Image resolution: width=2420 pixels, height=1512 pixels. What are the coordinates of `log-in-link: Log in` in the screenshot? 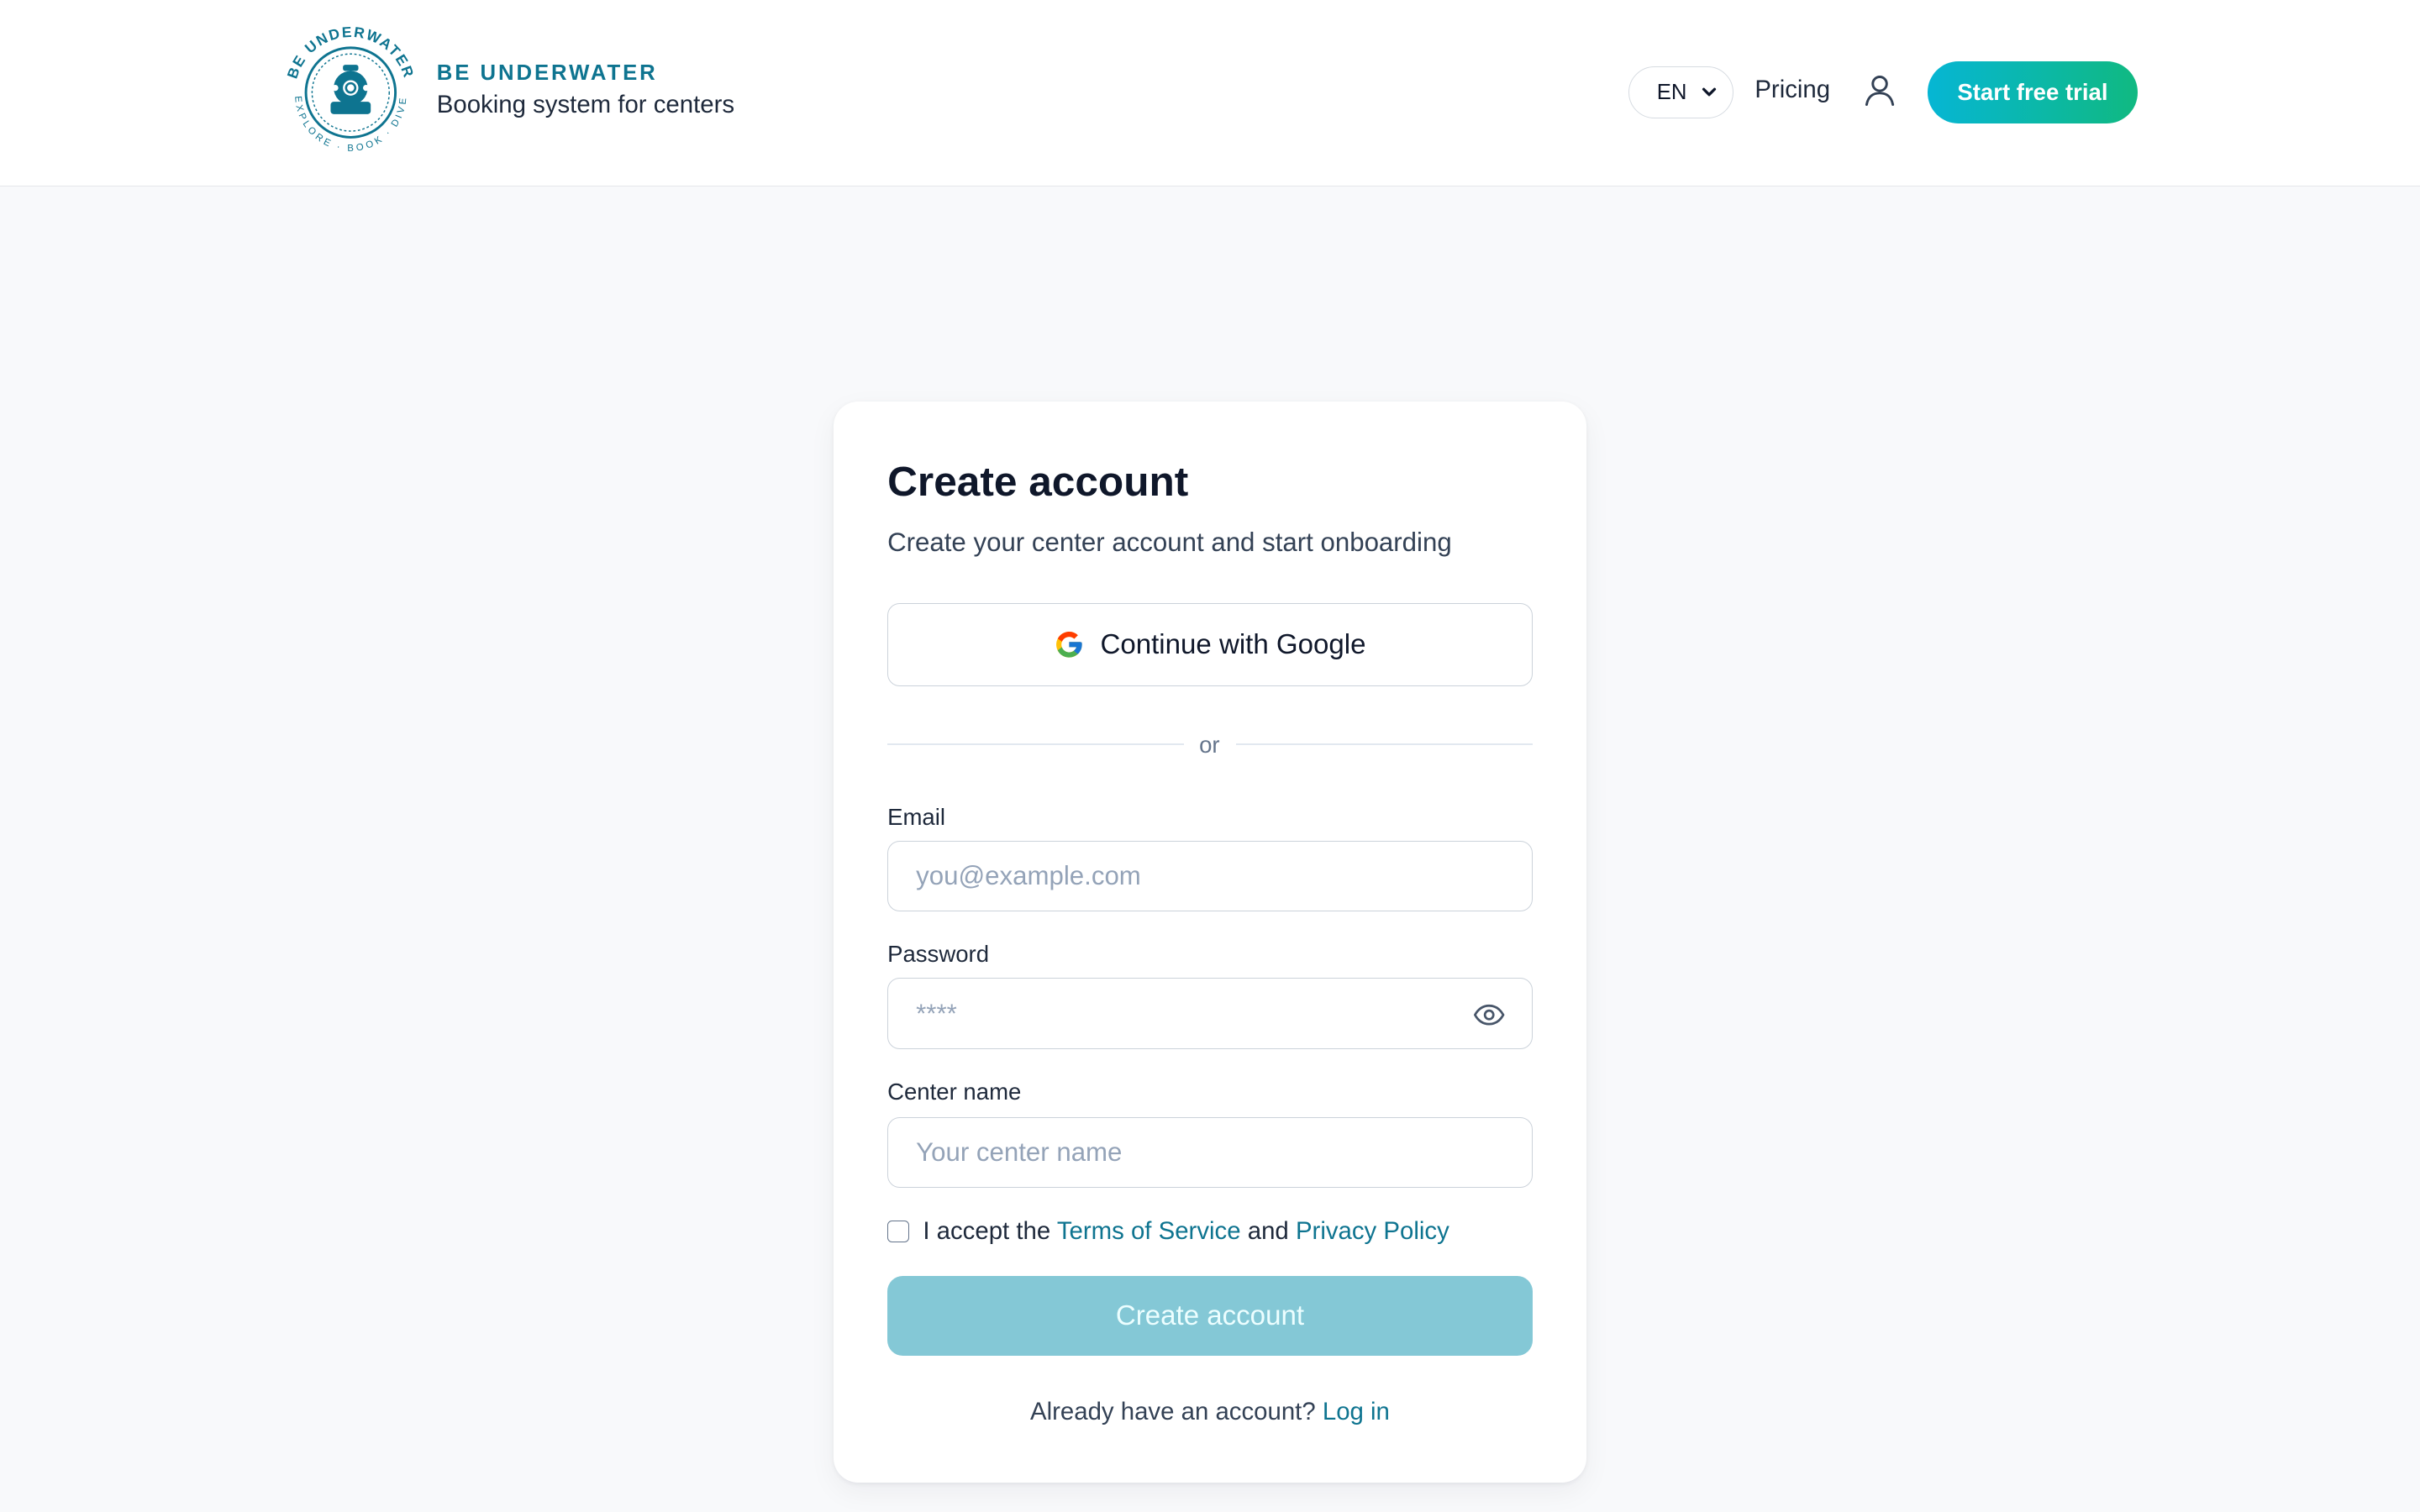 It's located at (1356, 1411).